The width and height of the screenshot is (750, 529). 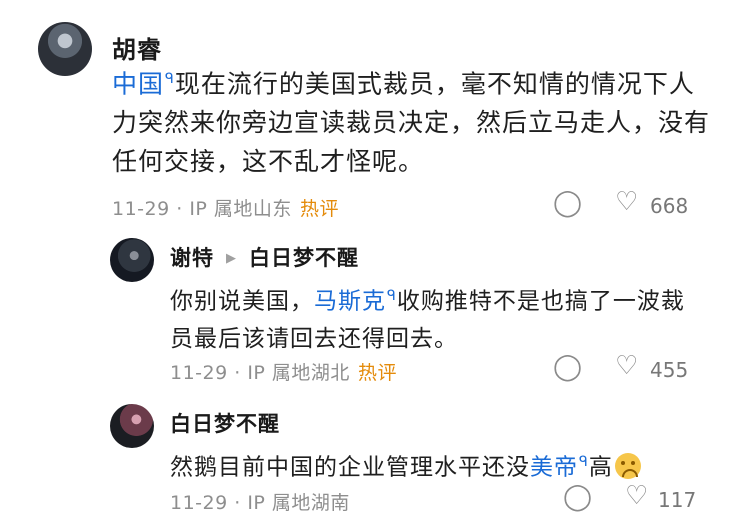 What do you see at coordinates (231, 258) in the screenshot?
I see `triangle-right-icon: ▶` at bounding box center [231, 258].